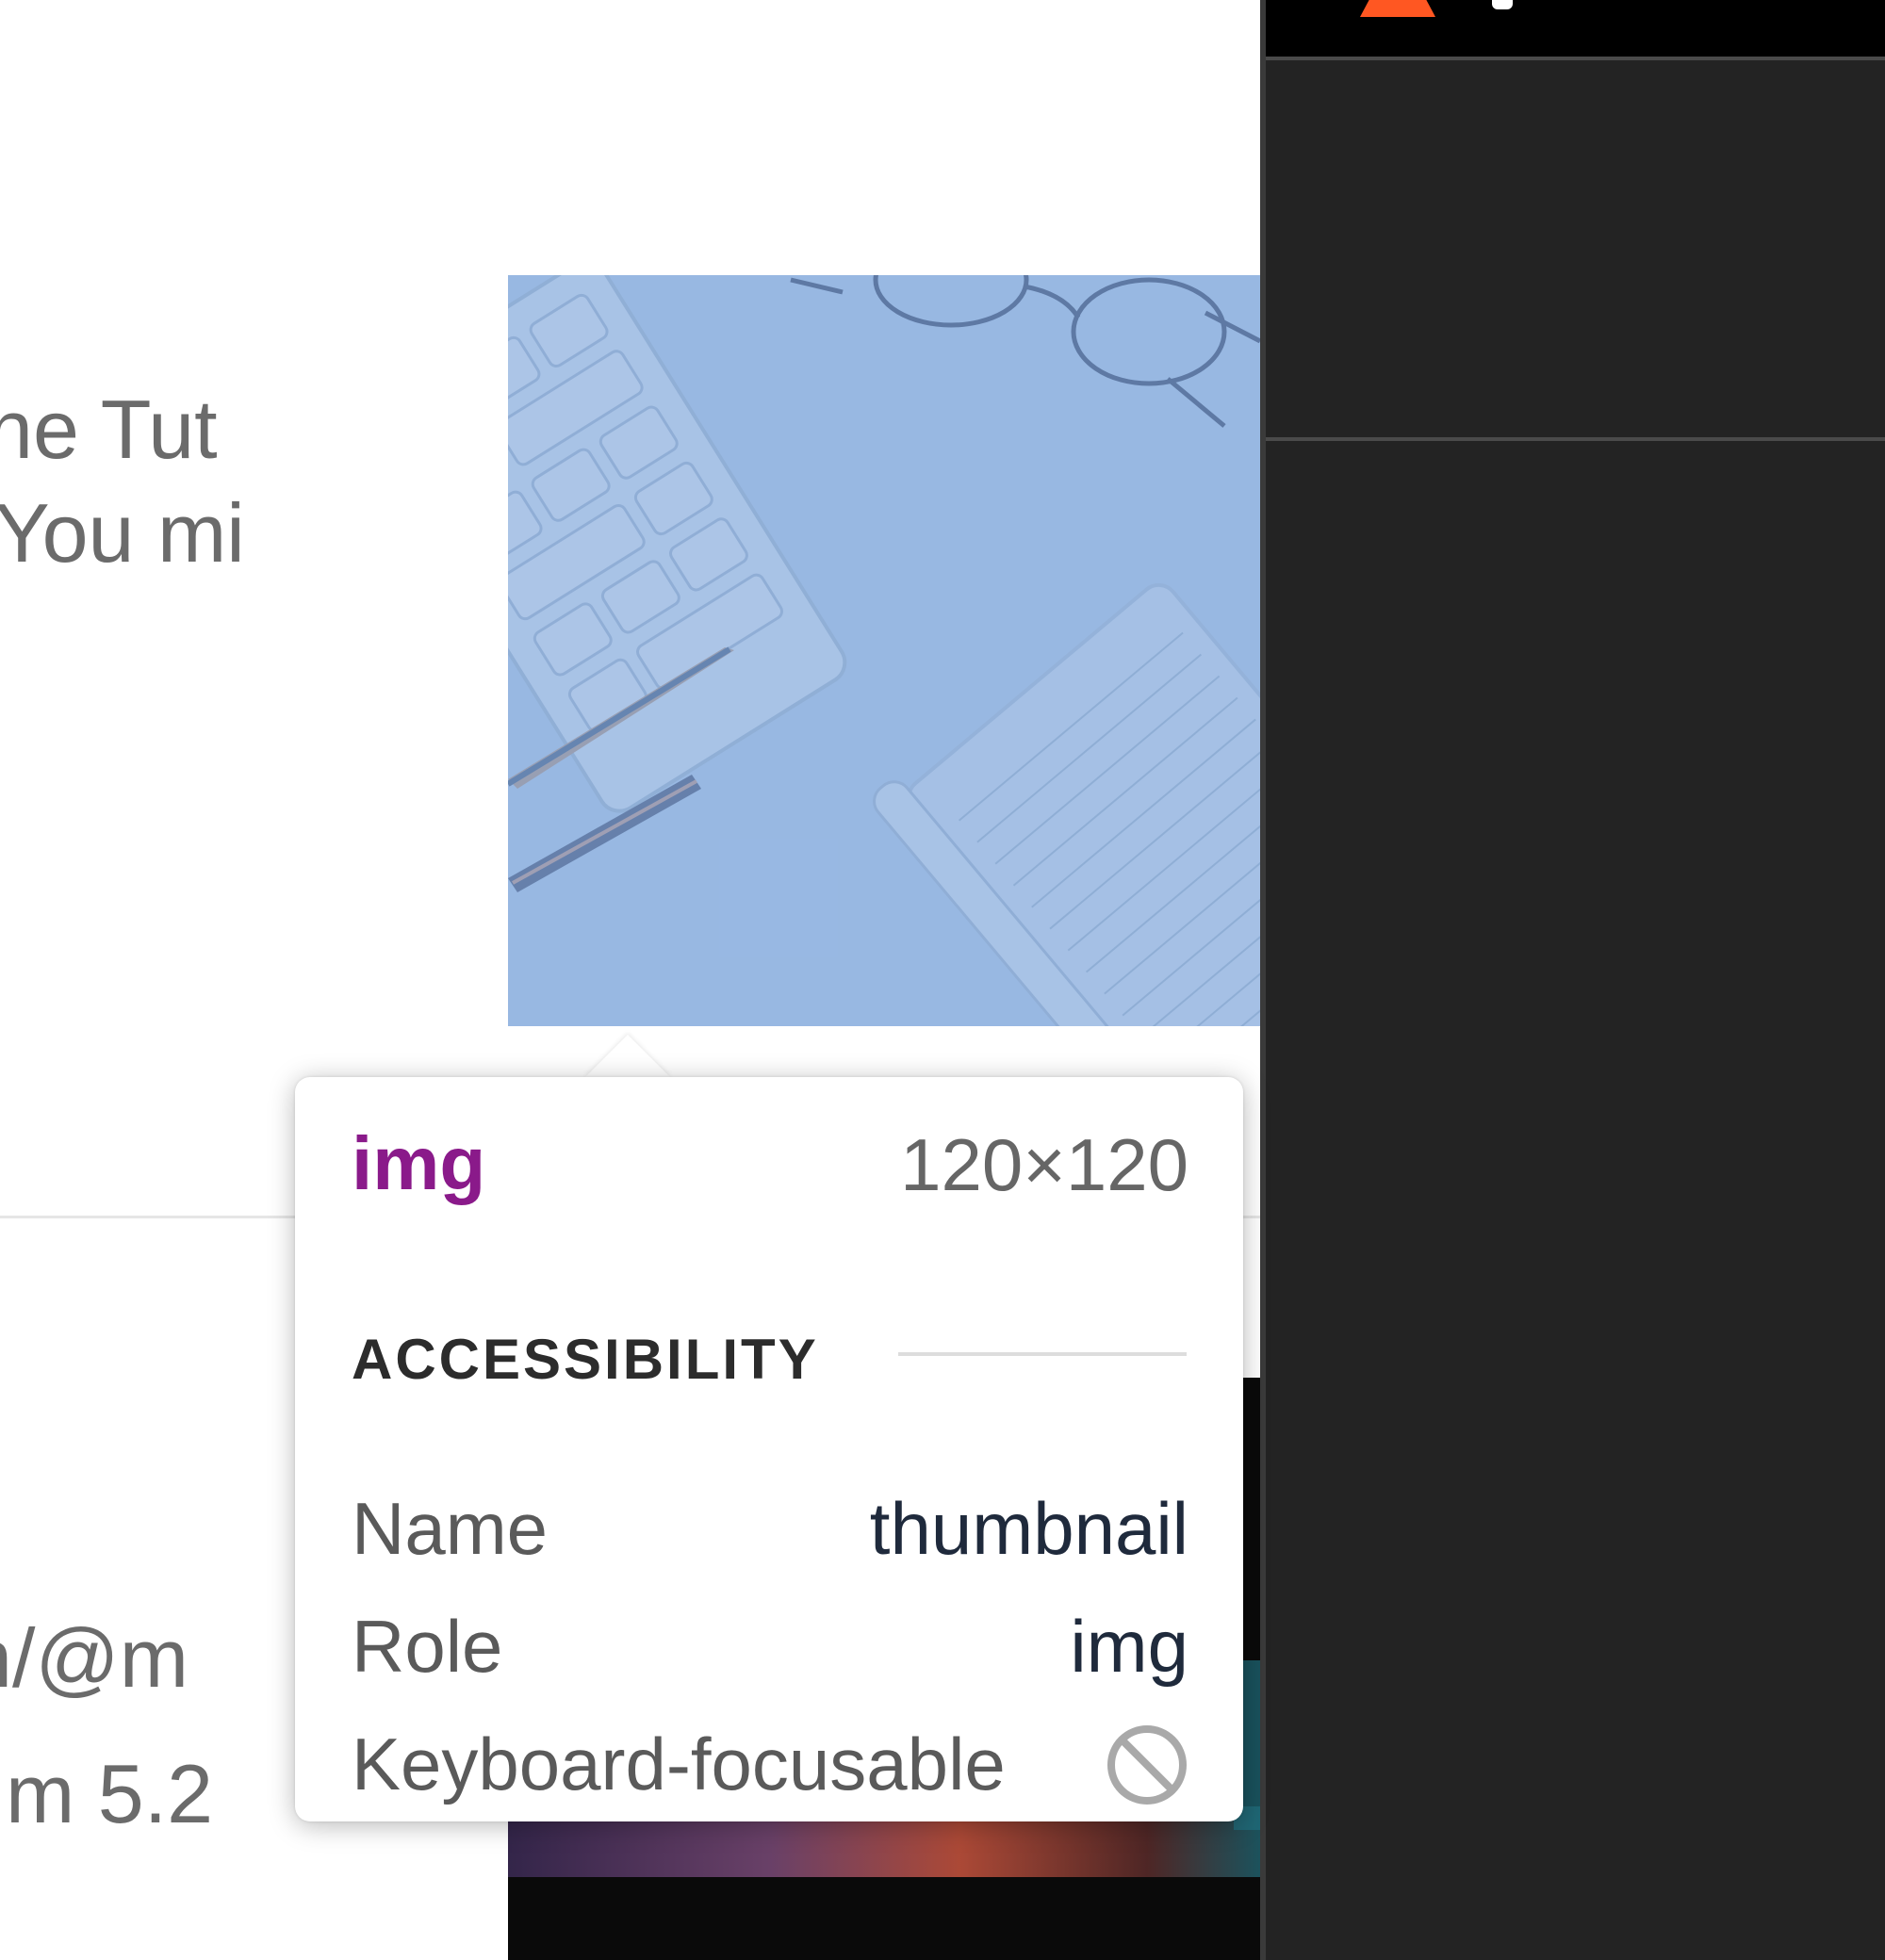 This screenshot has height=1960, width=1885. Describe the element at coordinates (109, 430) in the screenshot. I see `article-text-fragment: ne Tut` at that location.